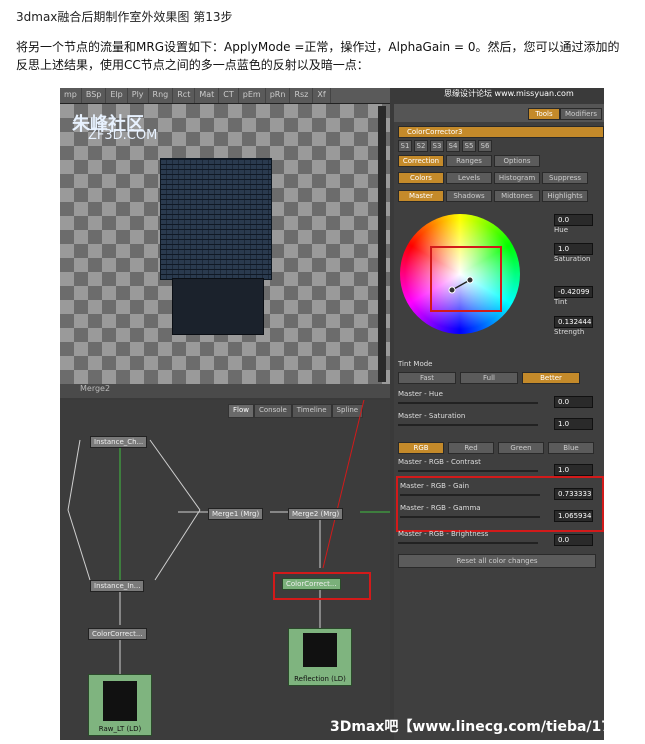 This screenshot has width=645, height=744. Describe the element at coordinates (415, 364) in the screenshot. I see `tint-mode-label: Tint Mode` at that location.